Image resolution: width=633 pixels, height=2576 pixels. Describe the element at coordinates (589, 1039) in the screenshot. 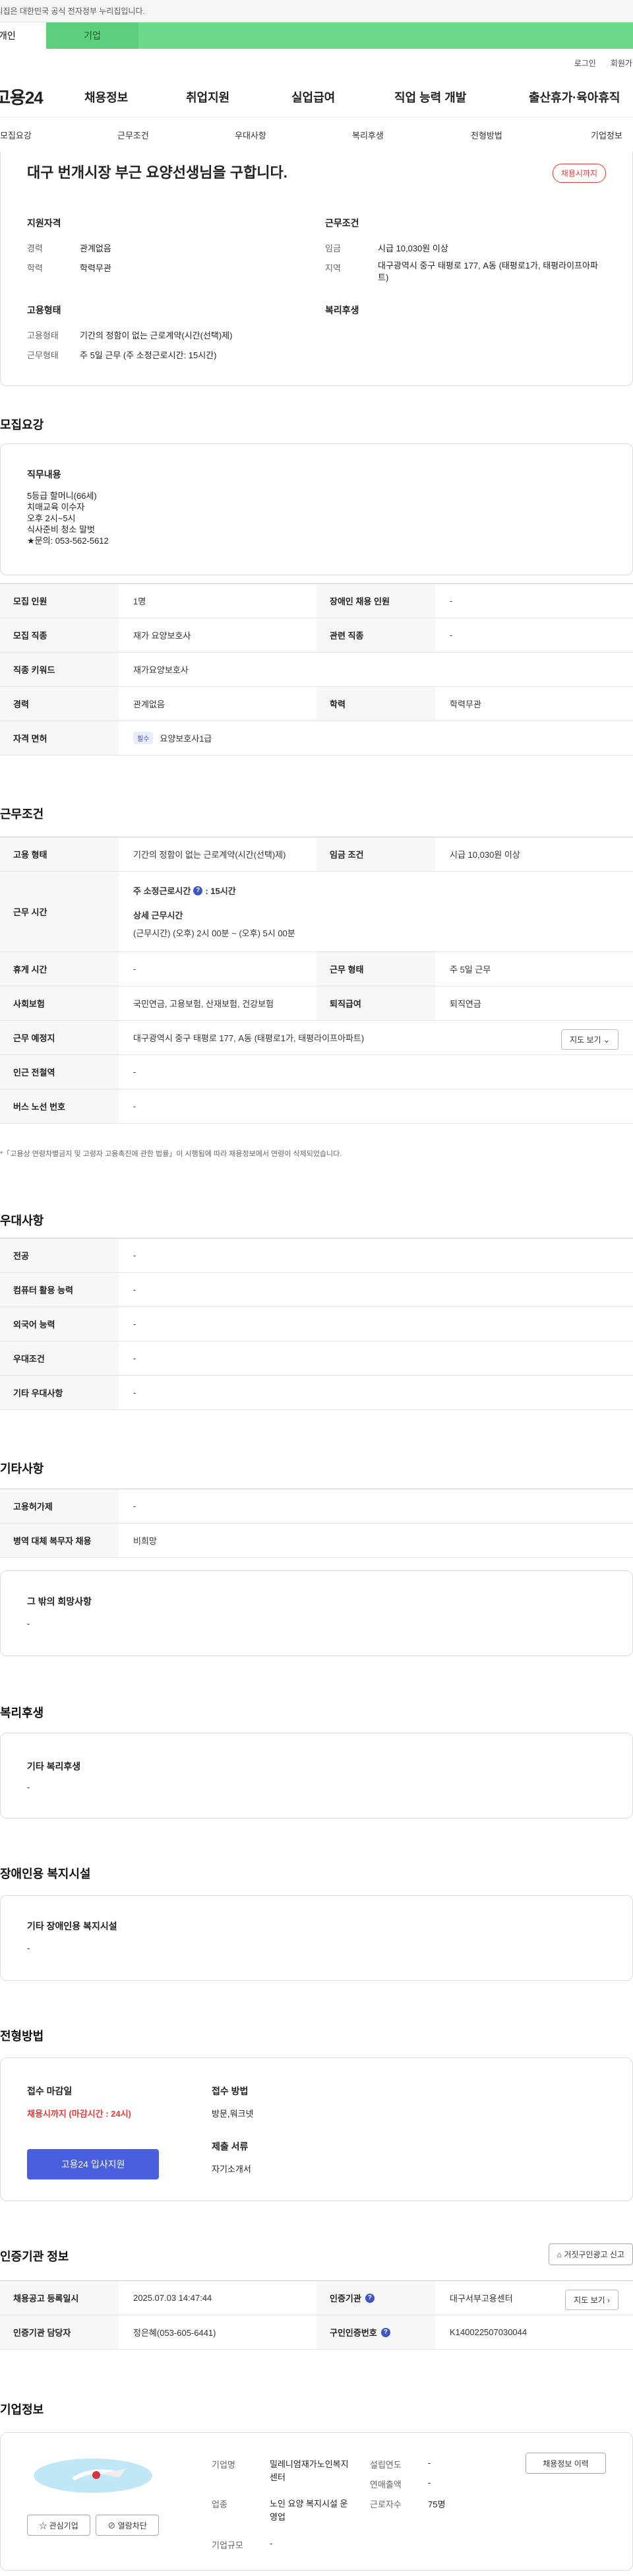

I see `map-button: 지도 보기 ⌄` at that location.